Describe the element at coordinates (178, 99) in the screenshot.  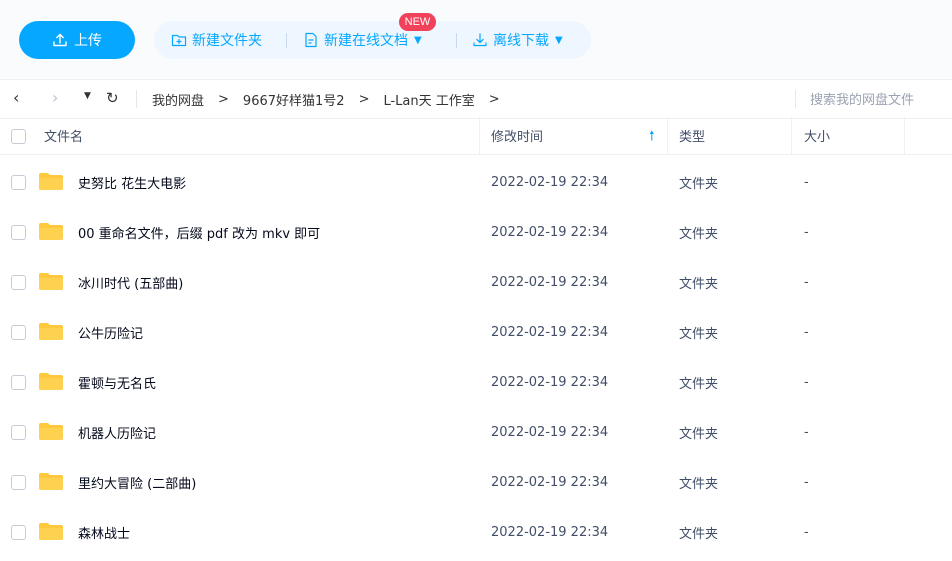
I see `breadcrumb-item: 我的网盘` at that location.